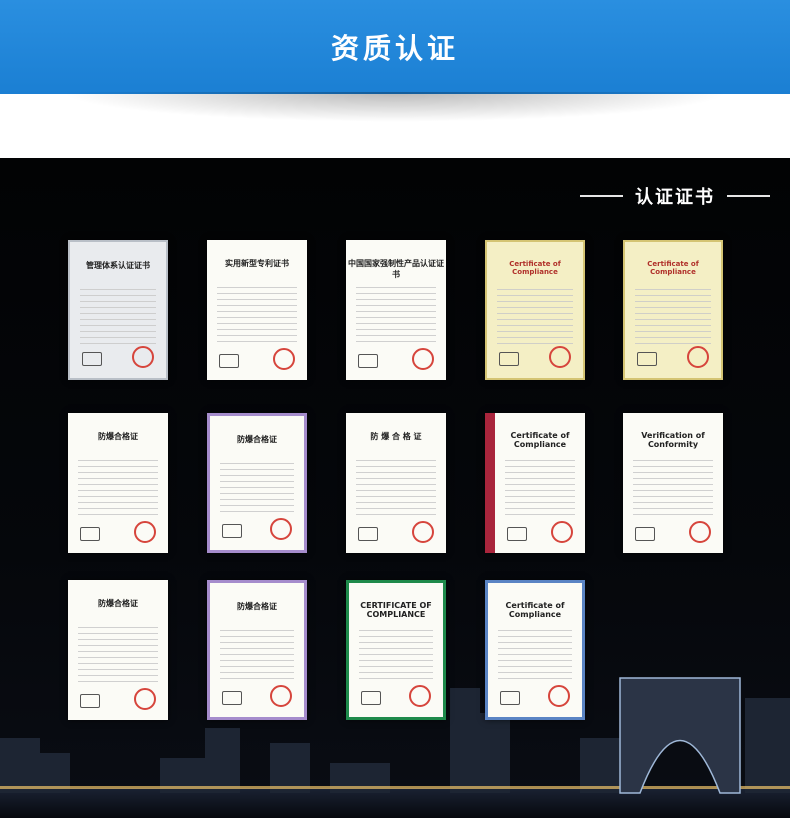 The image size is (790, 818). I want to click on certificate-title: CERTIFICATE OF COMPLIANCE, so click(396, 610).